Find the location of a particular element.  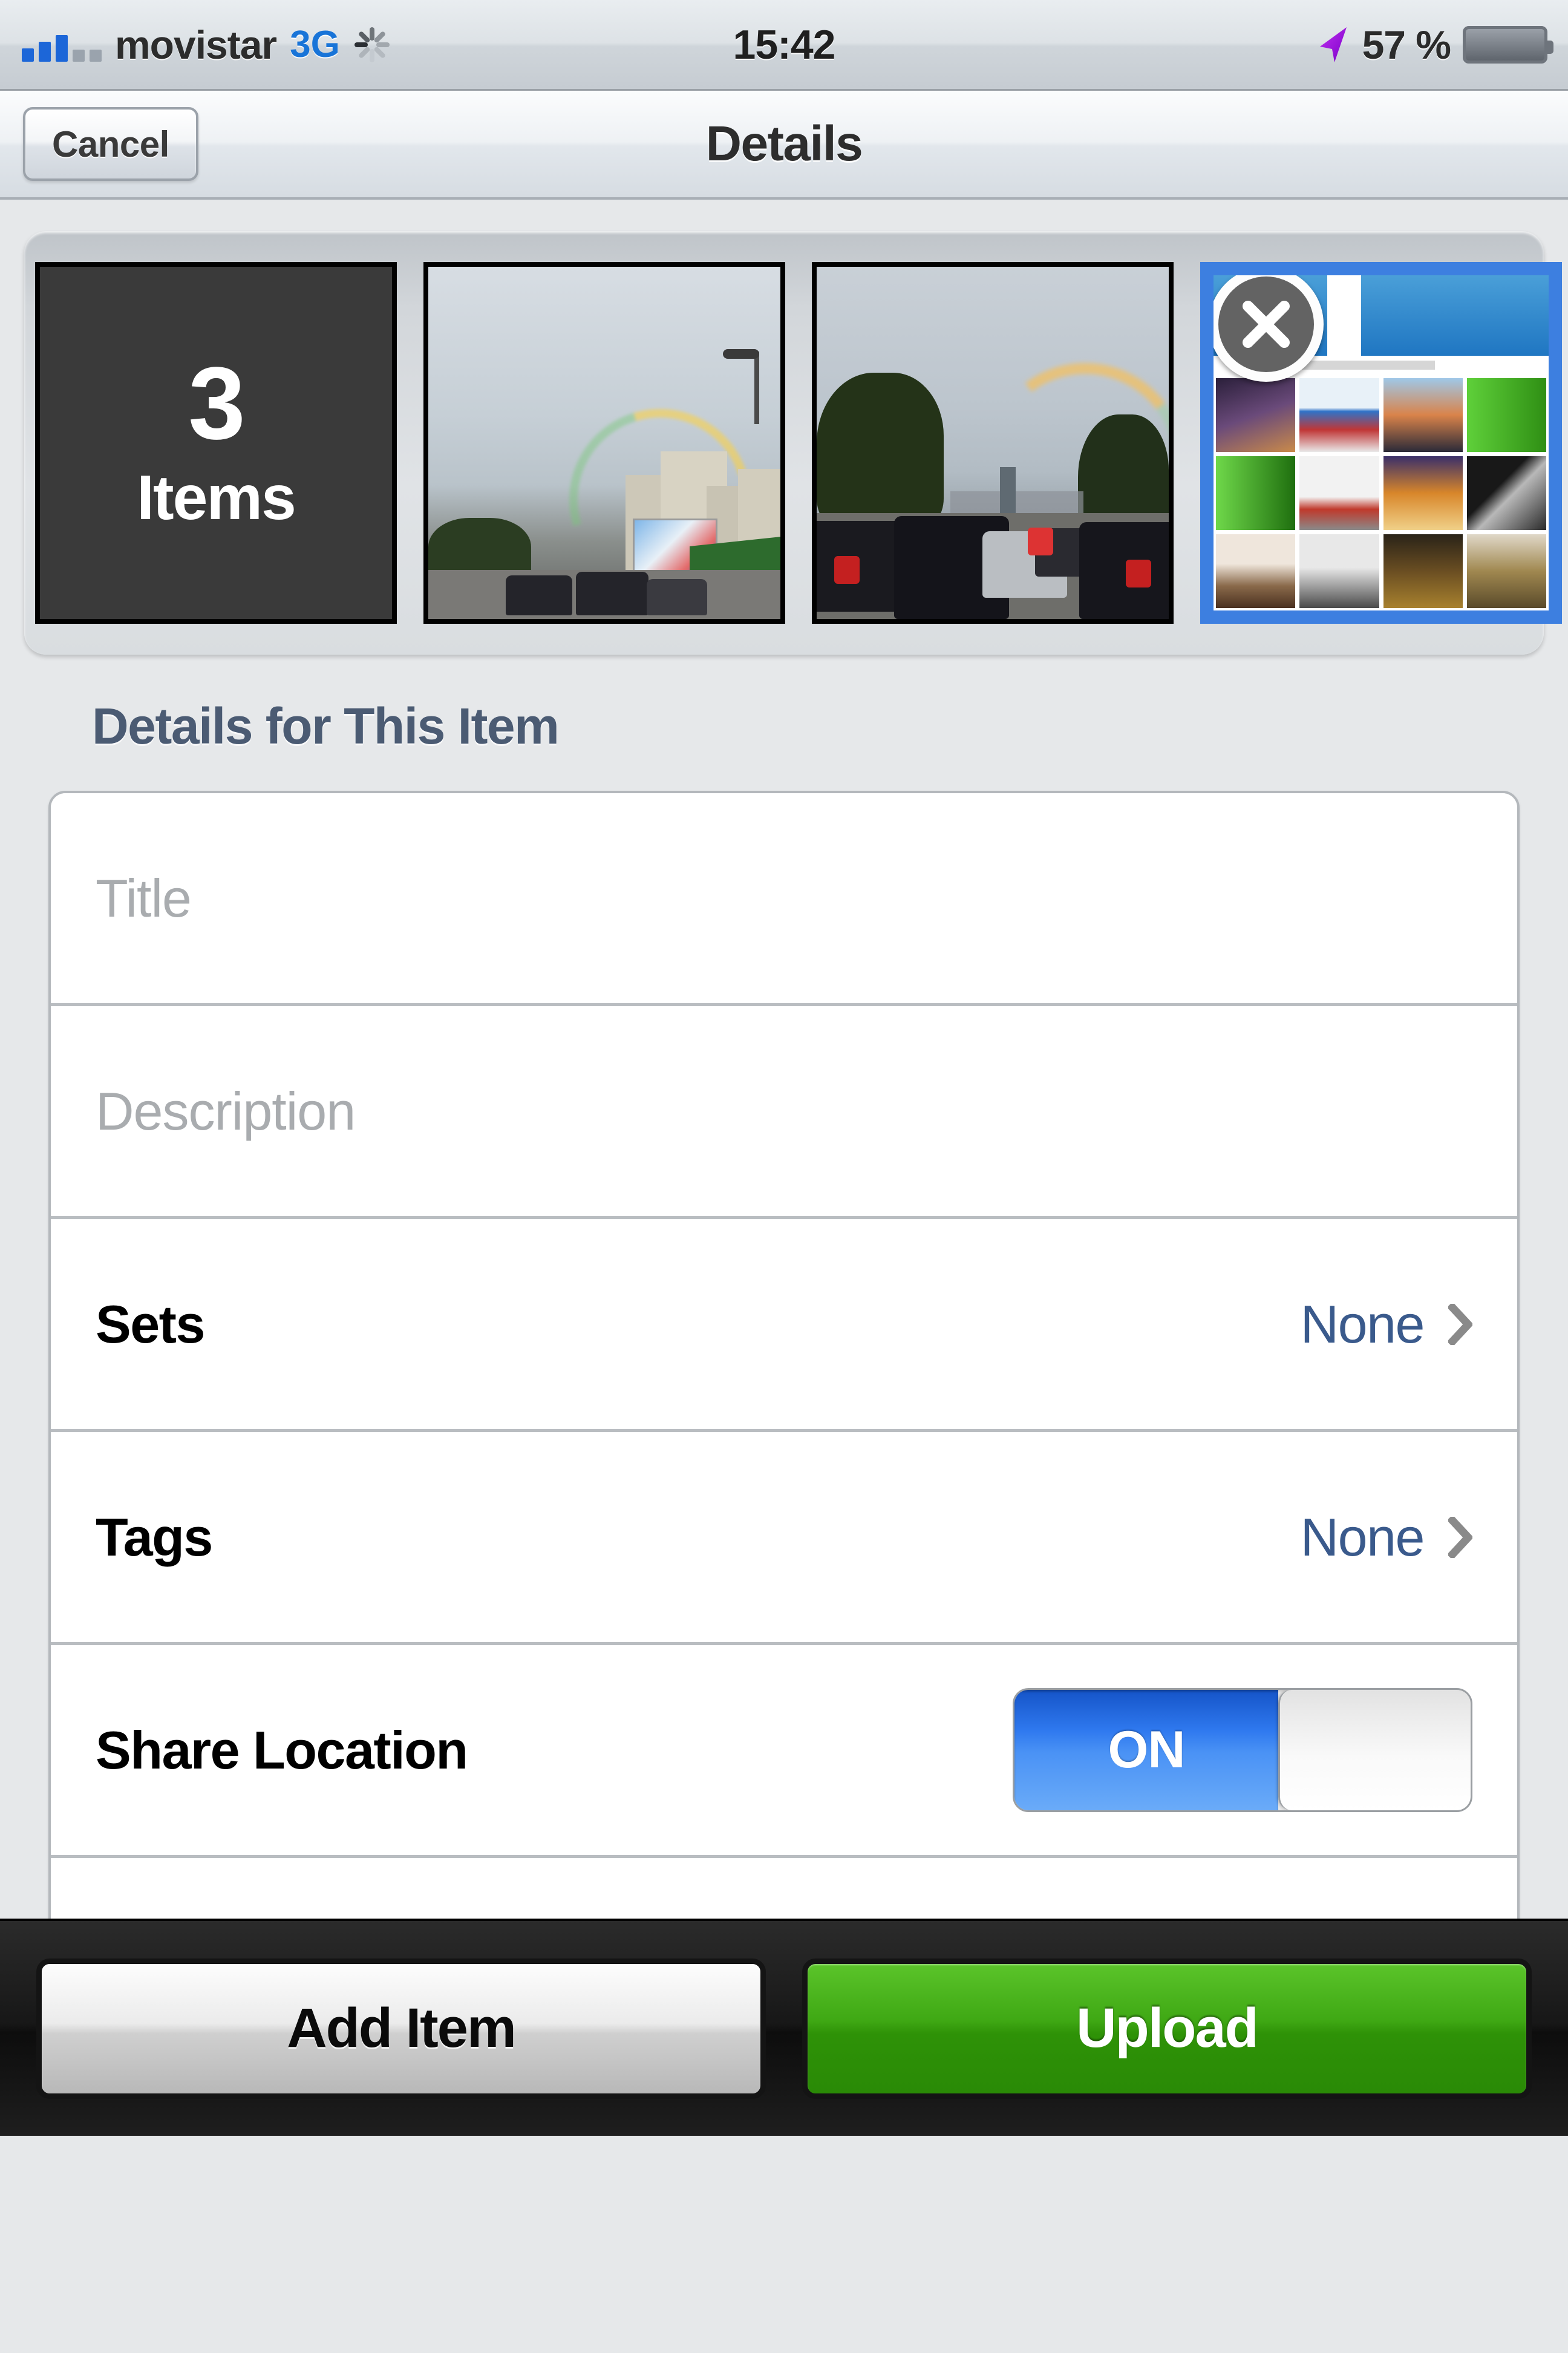

section-header: Details for This Item is located at coordinates (326, 726).